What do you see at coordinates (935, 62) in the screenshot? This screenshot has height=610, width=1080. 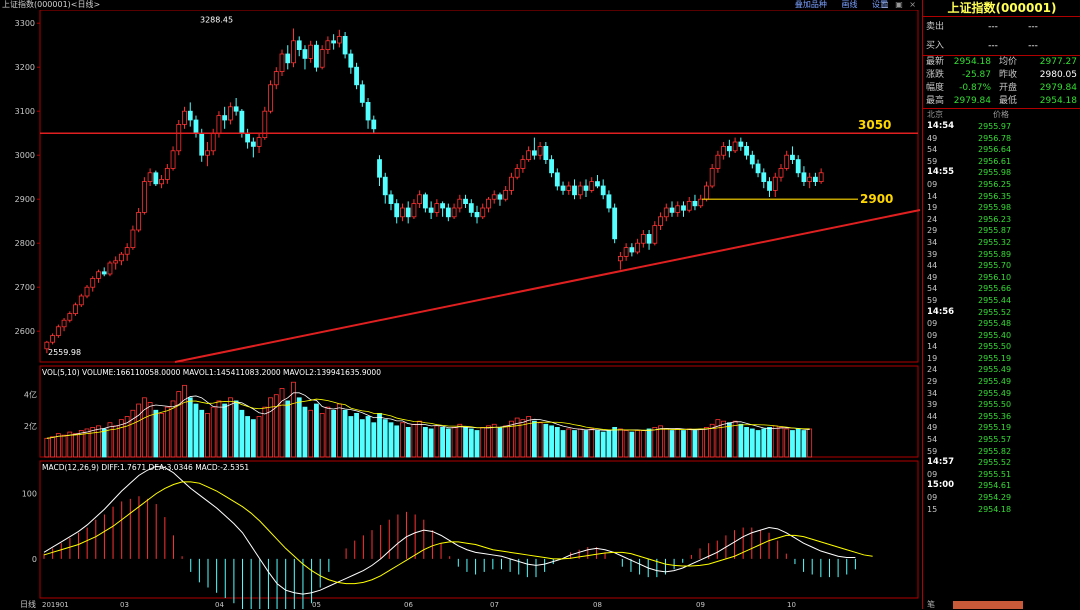 I see `stat-label: 最新` at bounding box center [935, 62].